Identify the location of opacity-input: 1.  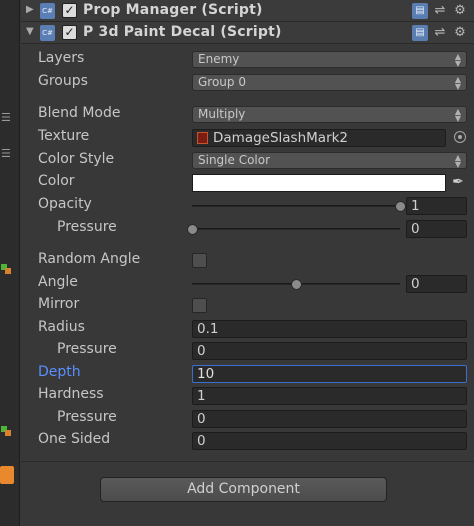
(436, 206).